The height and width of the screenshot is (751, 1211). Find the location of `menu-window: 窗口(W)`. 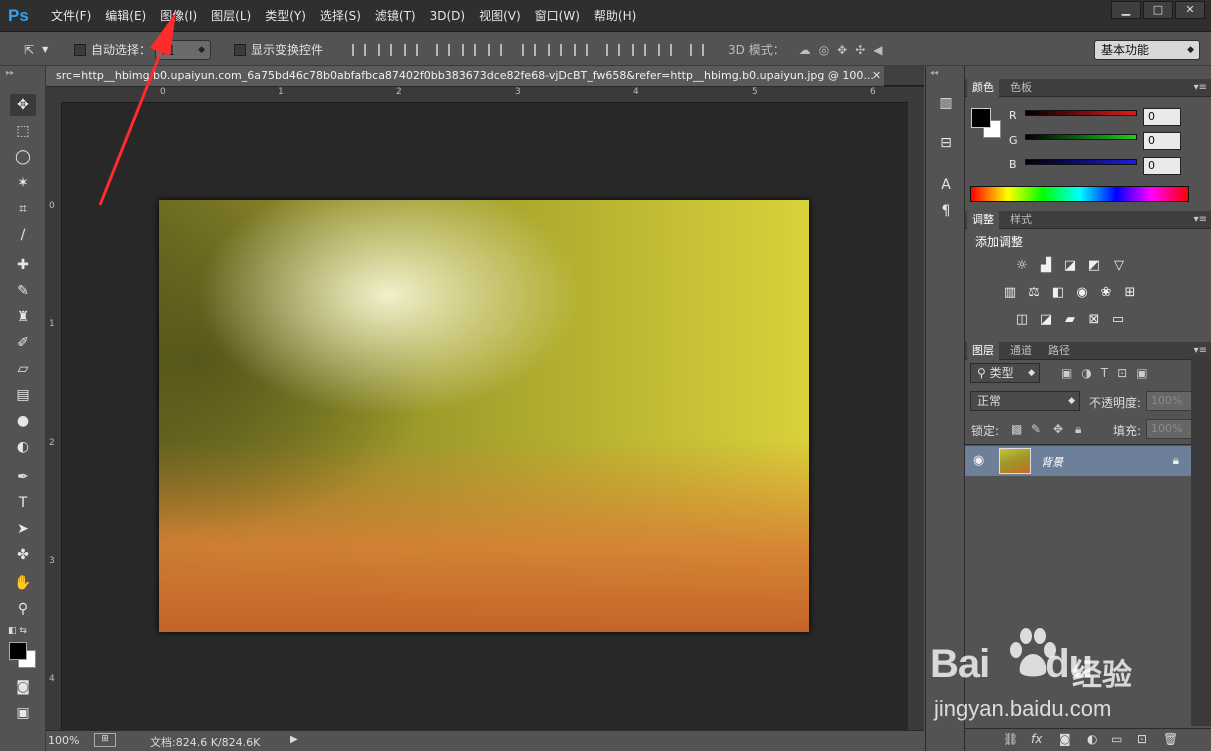

menu-window: 窗口(W) is located at coordinates (557, 16).